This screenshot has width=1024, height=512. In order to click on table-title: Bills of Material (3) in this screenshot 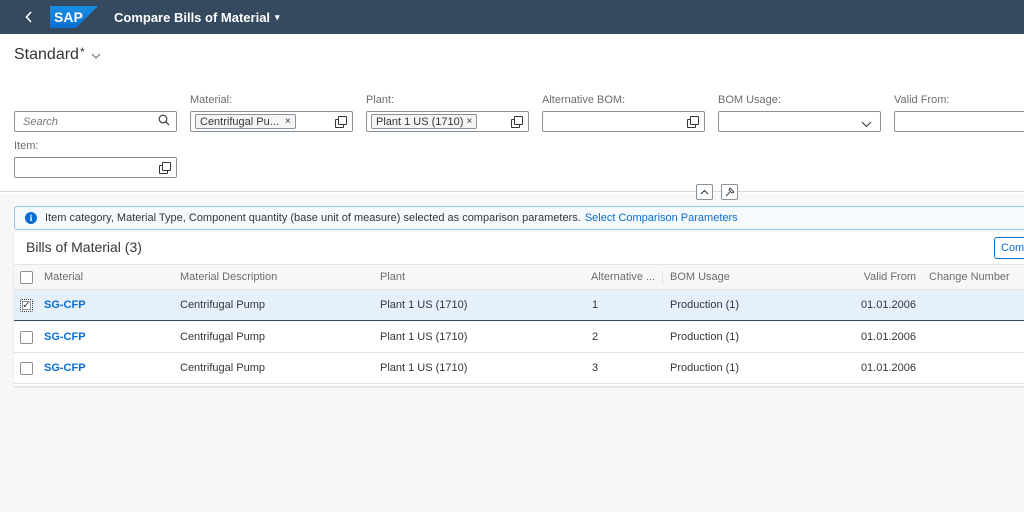, I will do `click(84, 247)`.